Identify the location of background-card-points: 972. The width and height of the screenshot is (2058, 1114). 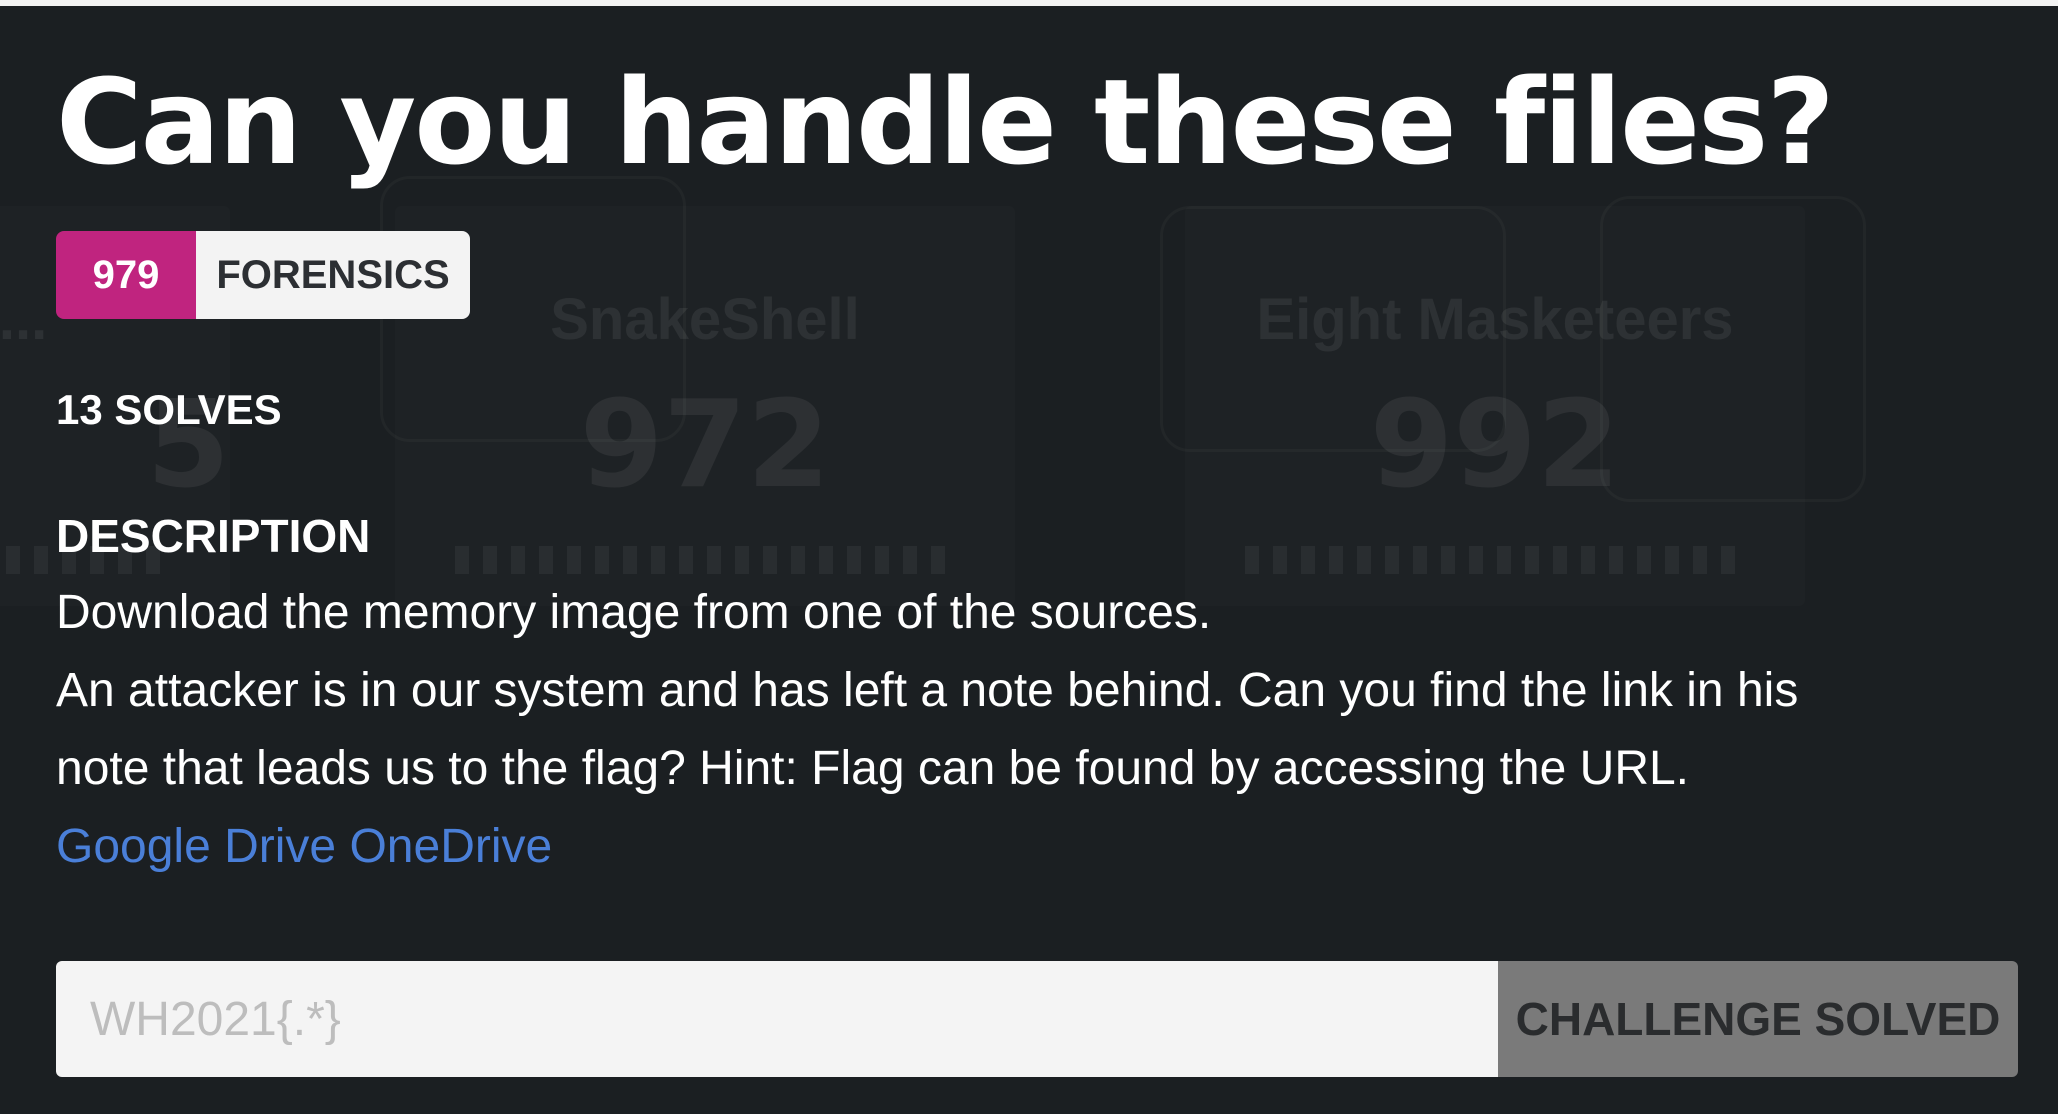
(705, 445).